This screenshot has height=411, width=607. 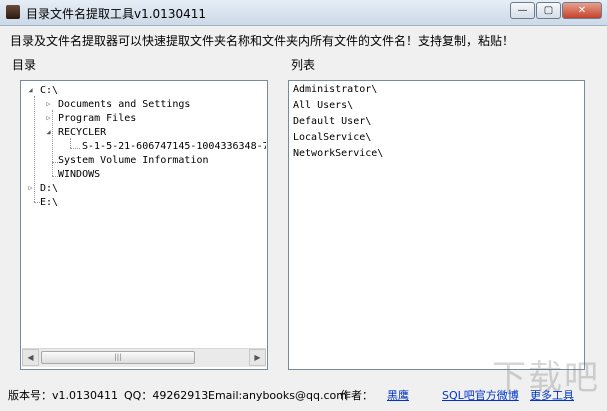 I want to click on tree-node-label: S-1-5-21-606747145-1004336348-7, so click(x=174, y=146).